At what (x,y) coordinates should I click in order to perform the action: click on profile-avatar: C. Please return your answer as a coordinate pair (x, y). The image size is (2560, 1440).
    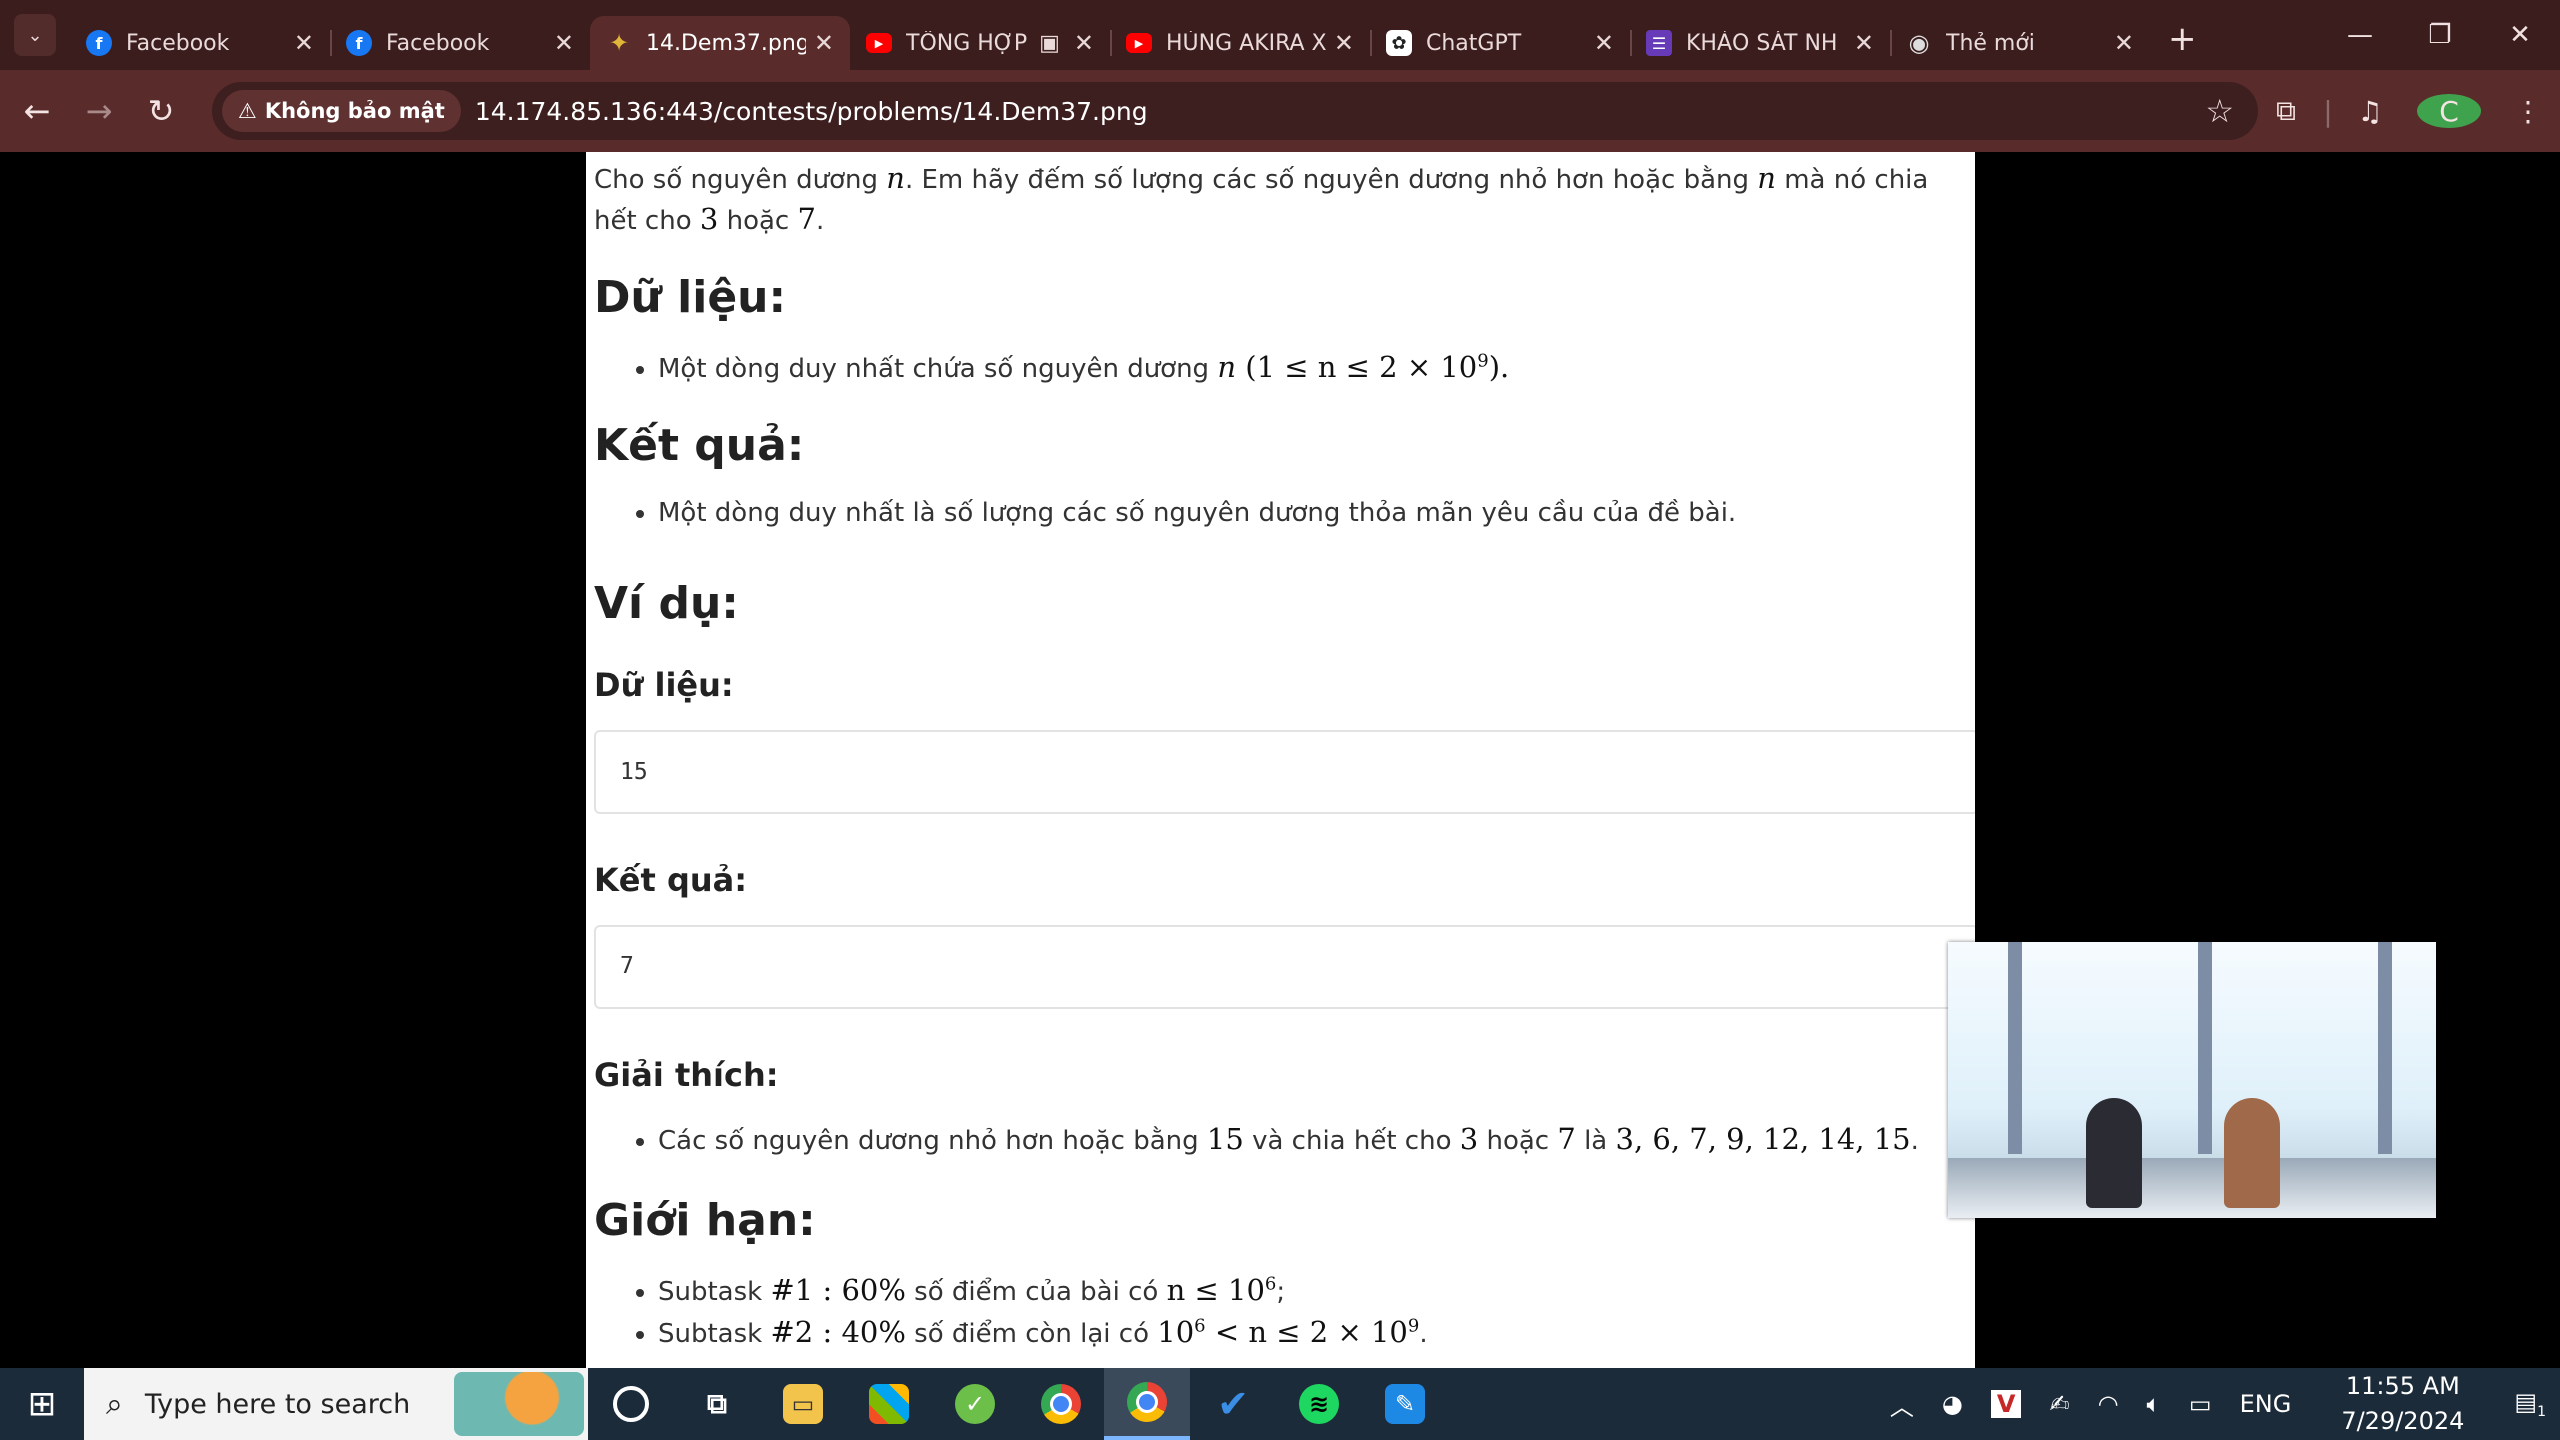
    Looking at the image, I should click on (2449, 111).